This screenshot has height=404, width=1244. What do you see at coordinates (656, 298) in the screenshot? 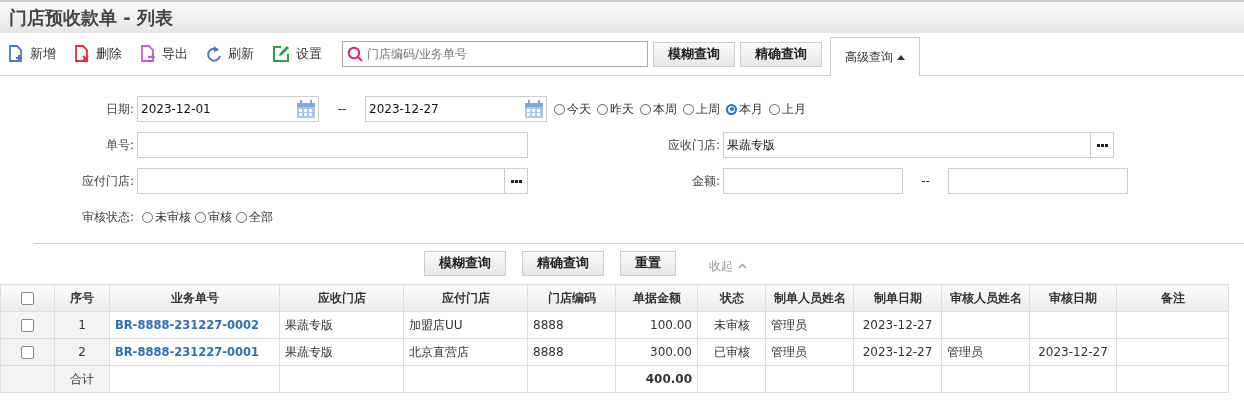
I see `column-header: 单据金额` at bounding box center [656, 298].